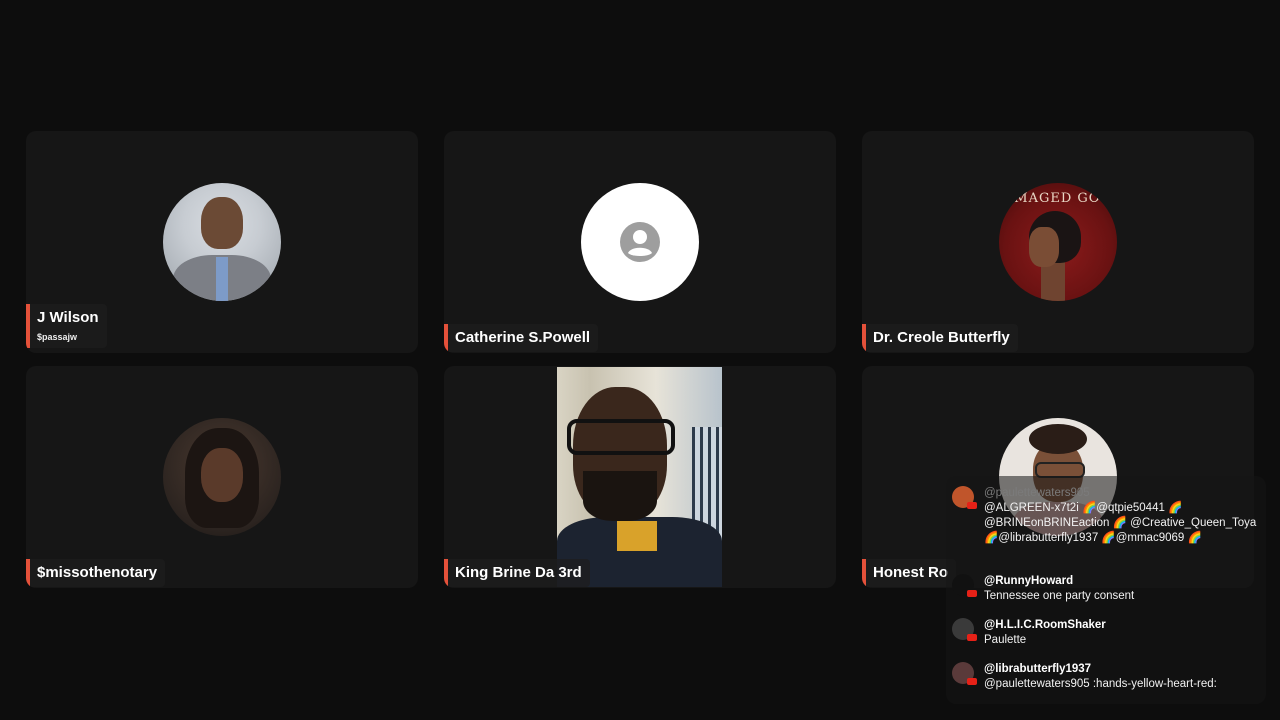 This screenshot has height=720, width=1280. What do you see at coordinates (1059, 596) in the screenshot?
I see `chat-text: Tennessee one party consent` at bounding box center [1059, 596].